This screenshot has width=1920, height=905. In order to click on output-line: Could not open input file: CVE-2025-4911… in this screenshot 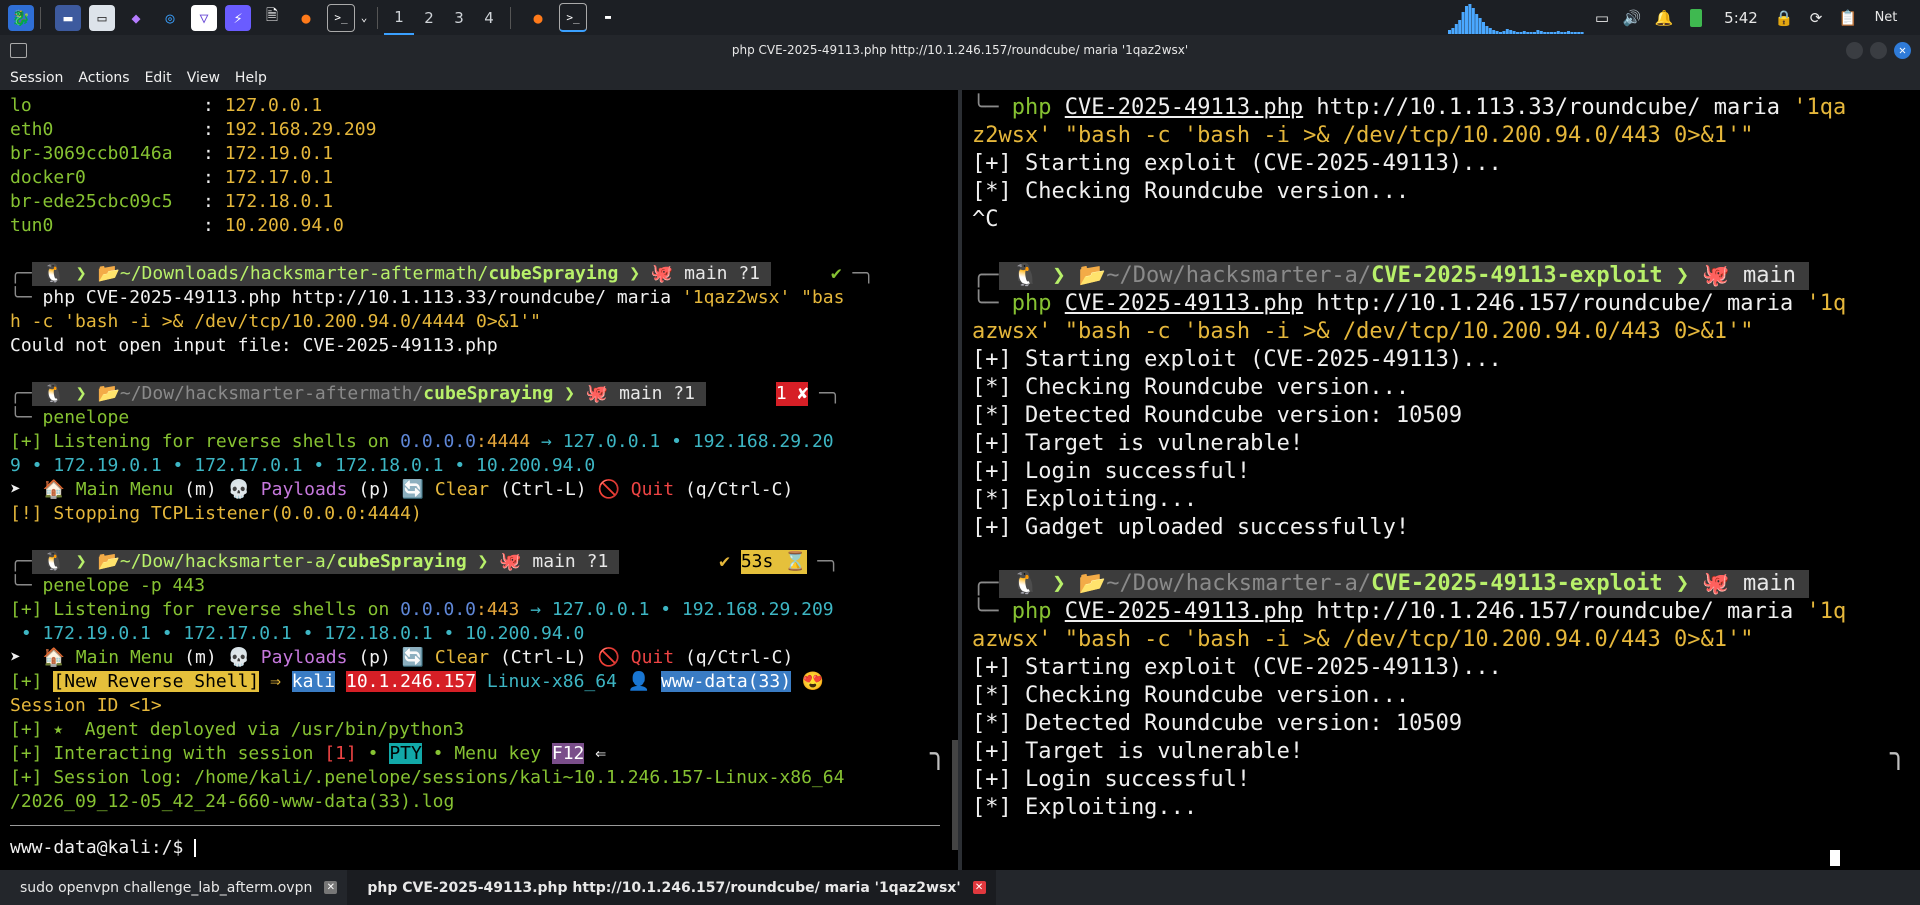, I will do `click(254, 345)`.